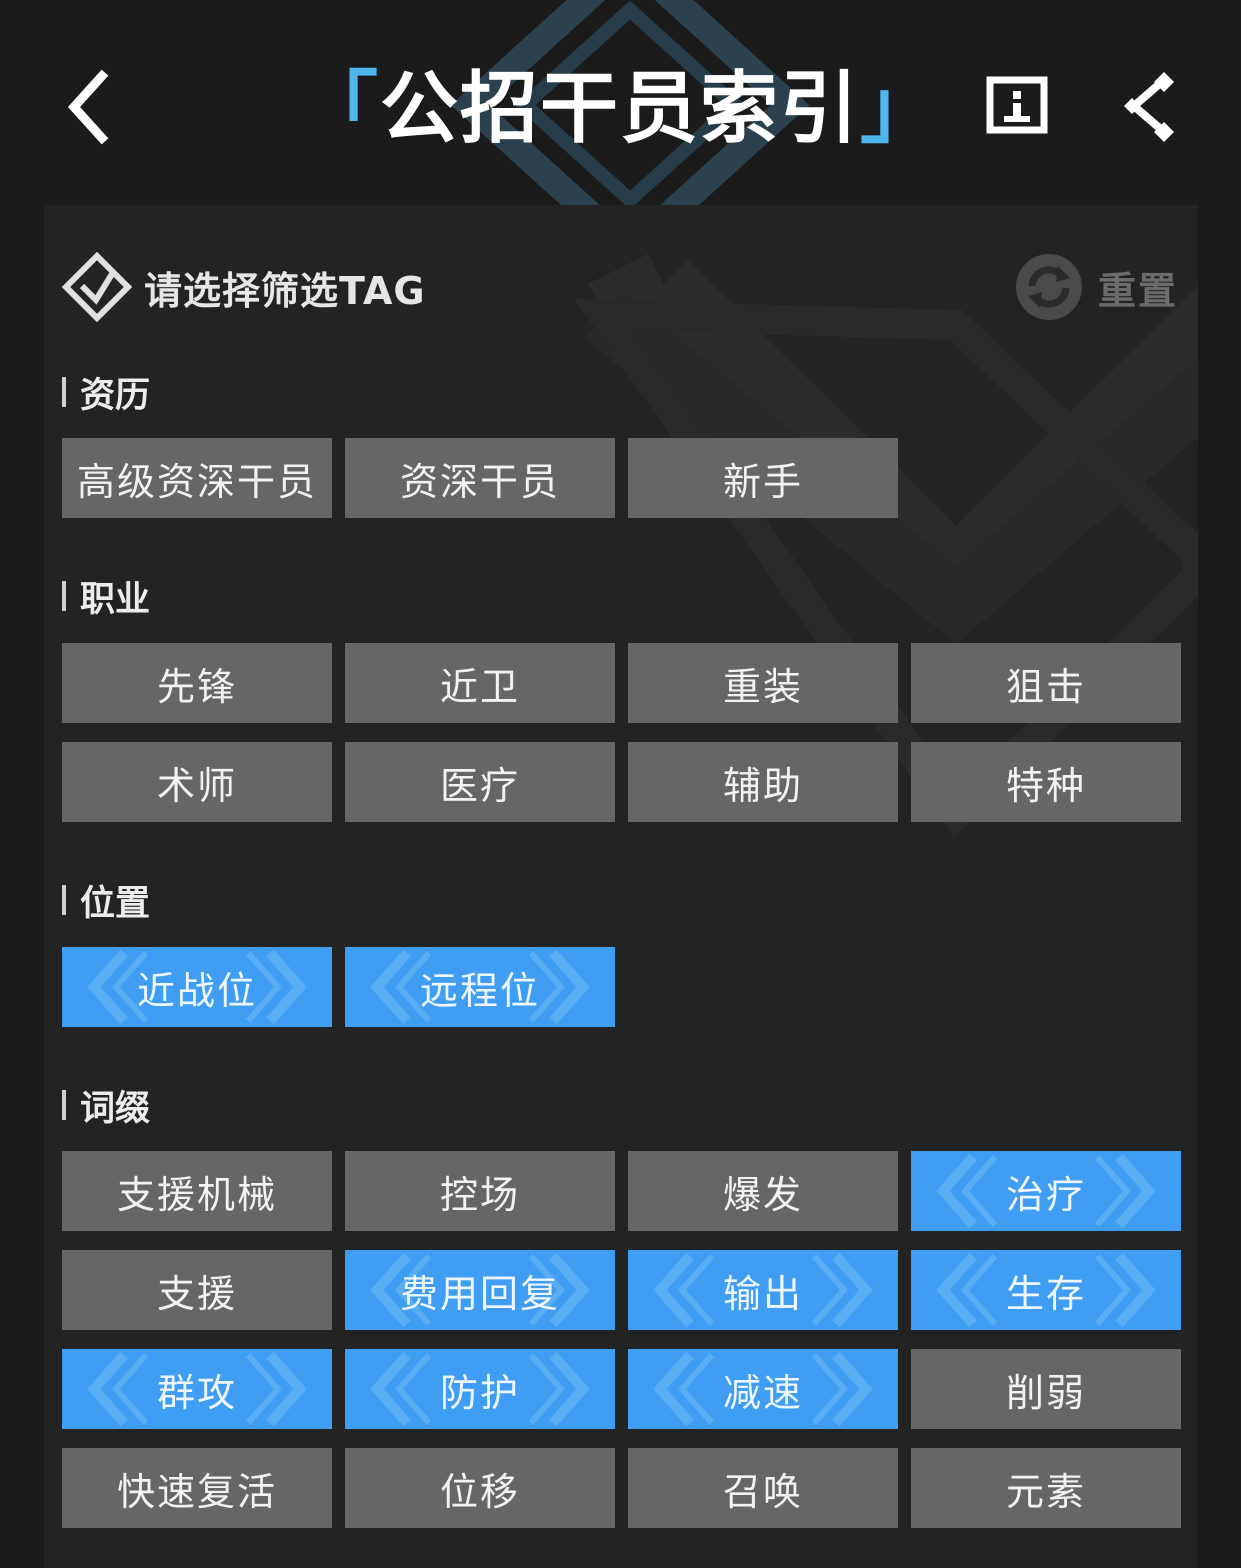  I want to click on page-title: 「 公招干员索引 」, so click(619, 103).